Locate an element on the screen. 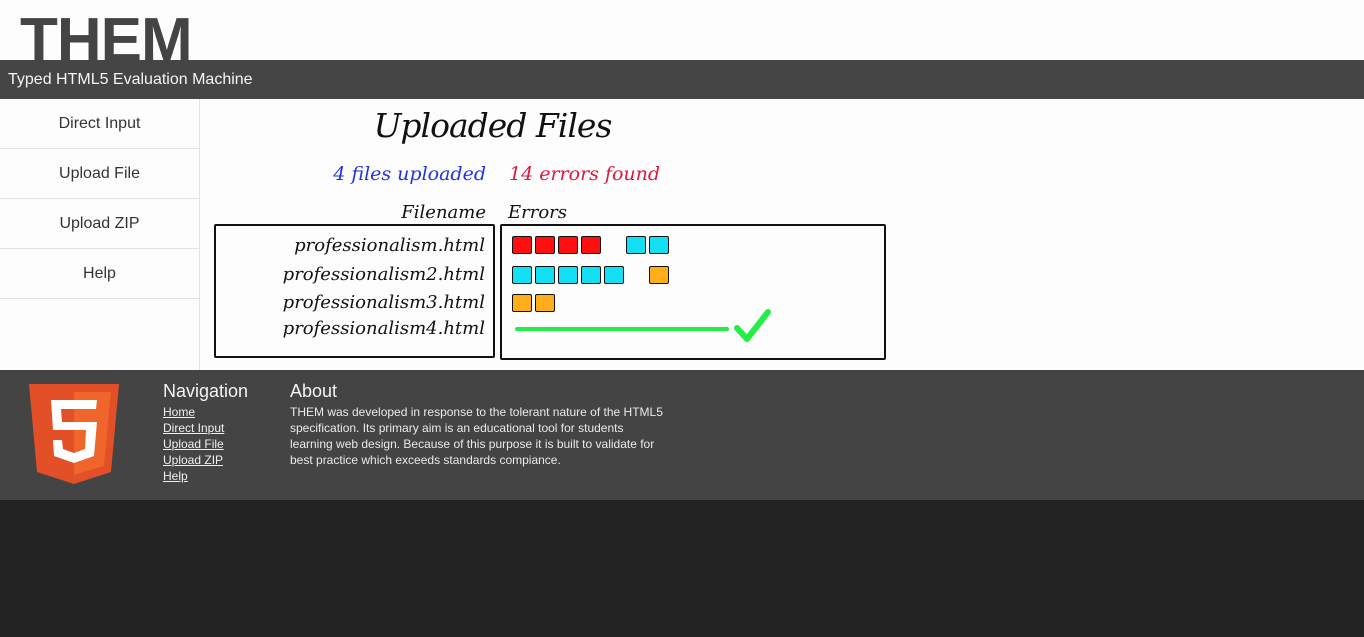 This screenshot has width=1364, height=637. footer-link-upload-file: Upload File is located at coordinates (205, 444).